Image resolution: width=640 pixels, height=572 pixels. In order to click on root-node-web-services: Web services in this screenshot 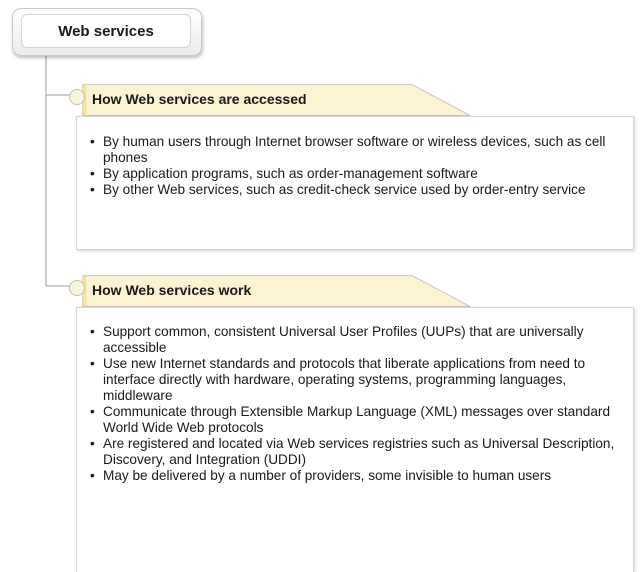, I will do `click(107, 32)`.